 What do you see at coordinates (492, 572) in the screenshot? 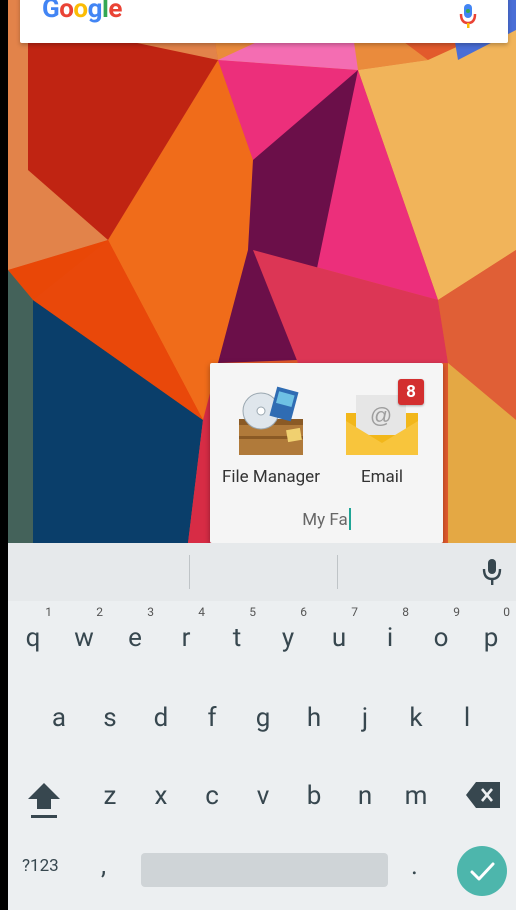
I see `voice-input-icon` at bounding box center [492, 572].